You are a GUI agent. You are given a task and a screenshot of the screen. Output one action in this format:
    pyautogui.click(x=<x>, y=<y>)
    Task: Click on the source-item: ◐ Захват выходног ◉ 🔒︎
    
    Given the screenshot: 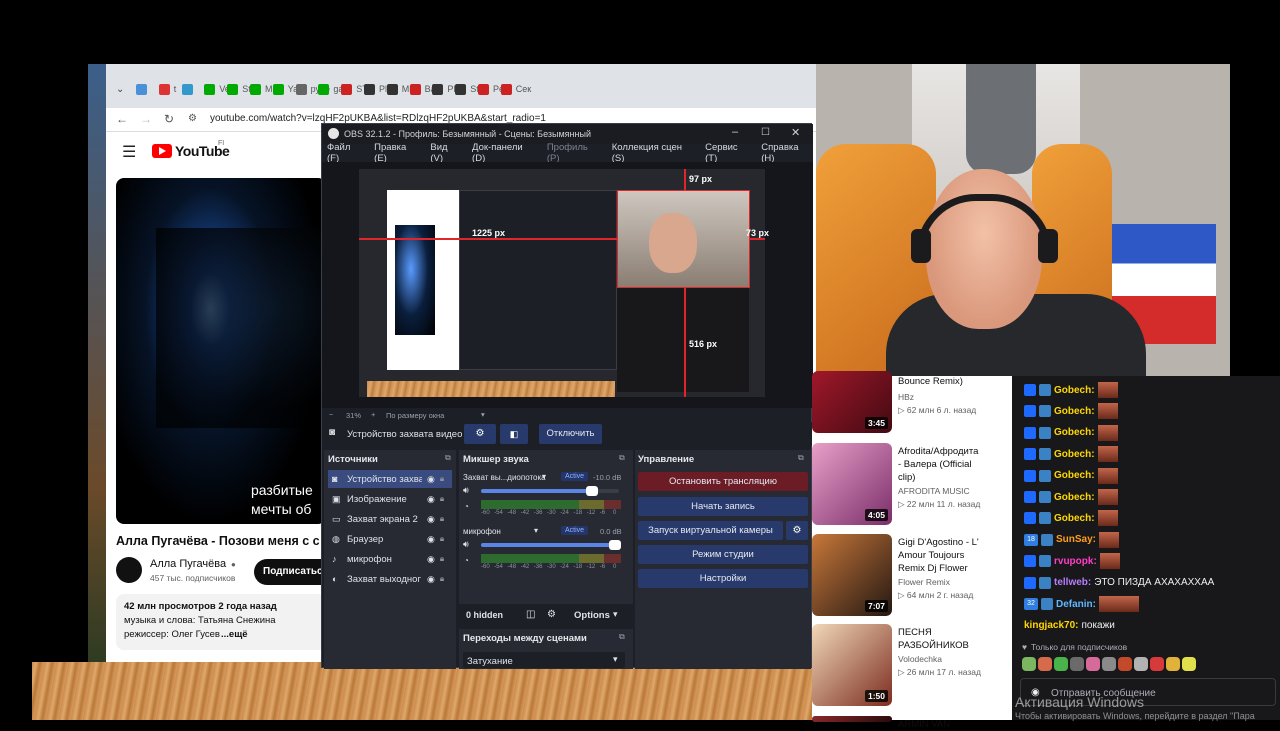 What is the action you would take?
    pyautogui.click(x=390, y=579)
    